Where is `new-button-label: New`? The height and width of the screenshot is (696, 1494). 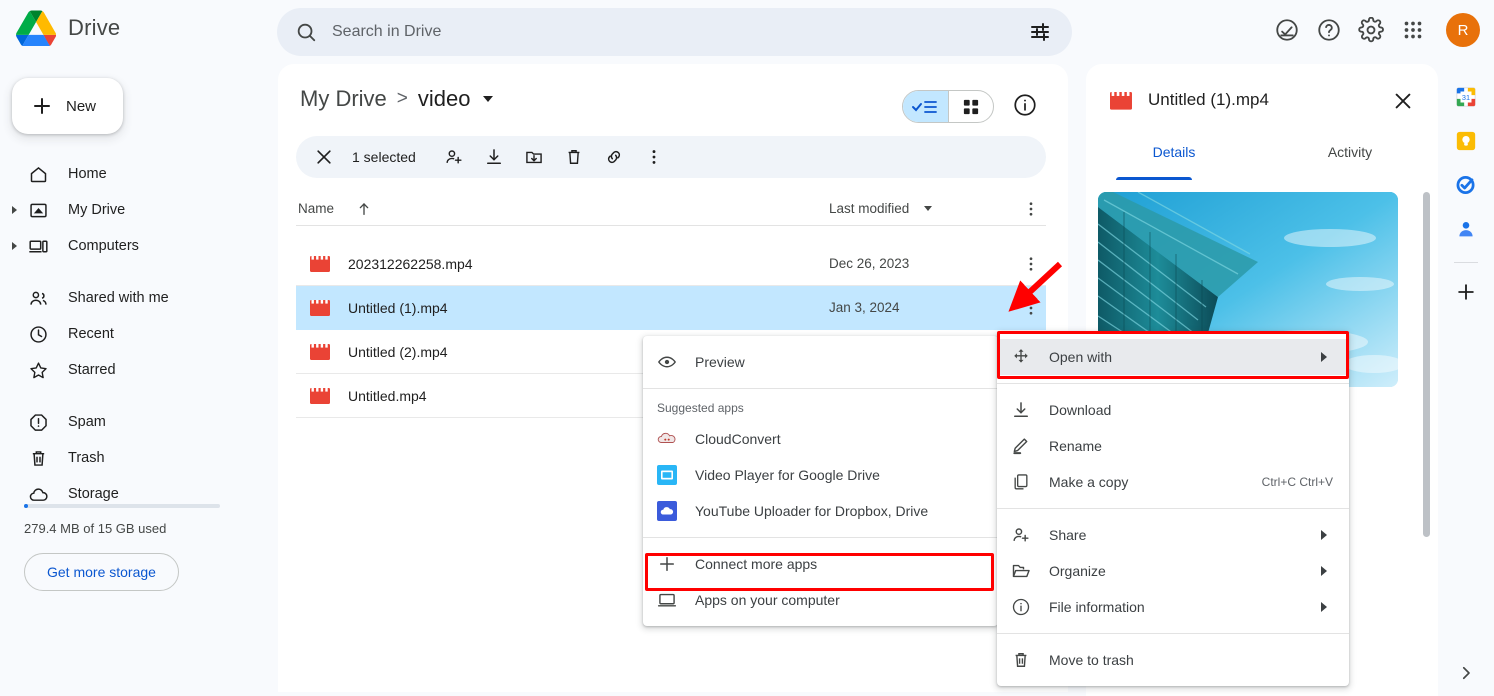 new-button-label: New is located at coordinates (81, 106).